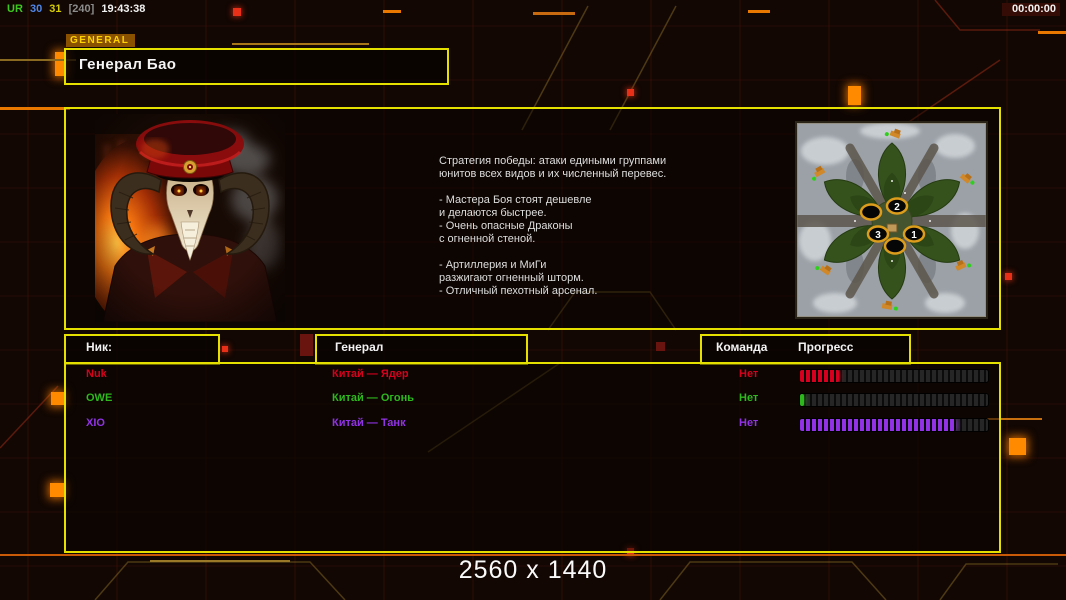  I want to click on session-num2: 31, so click(55, 9).